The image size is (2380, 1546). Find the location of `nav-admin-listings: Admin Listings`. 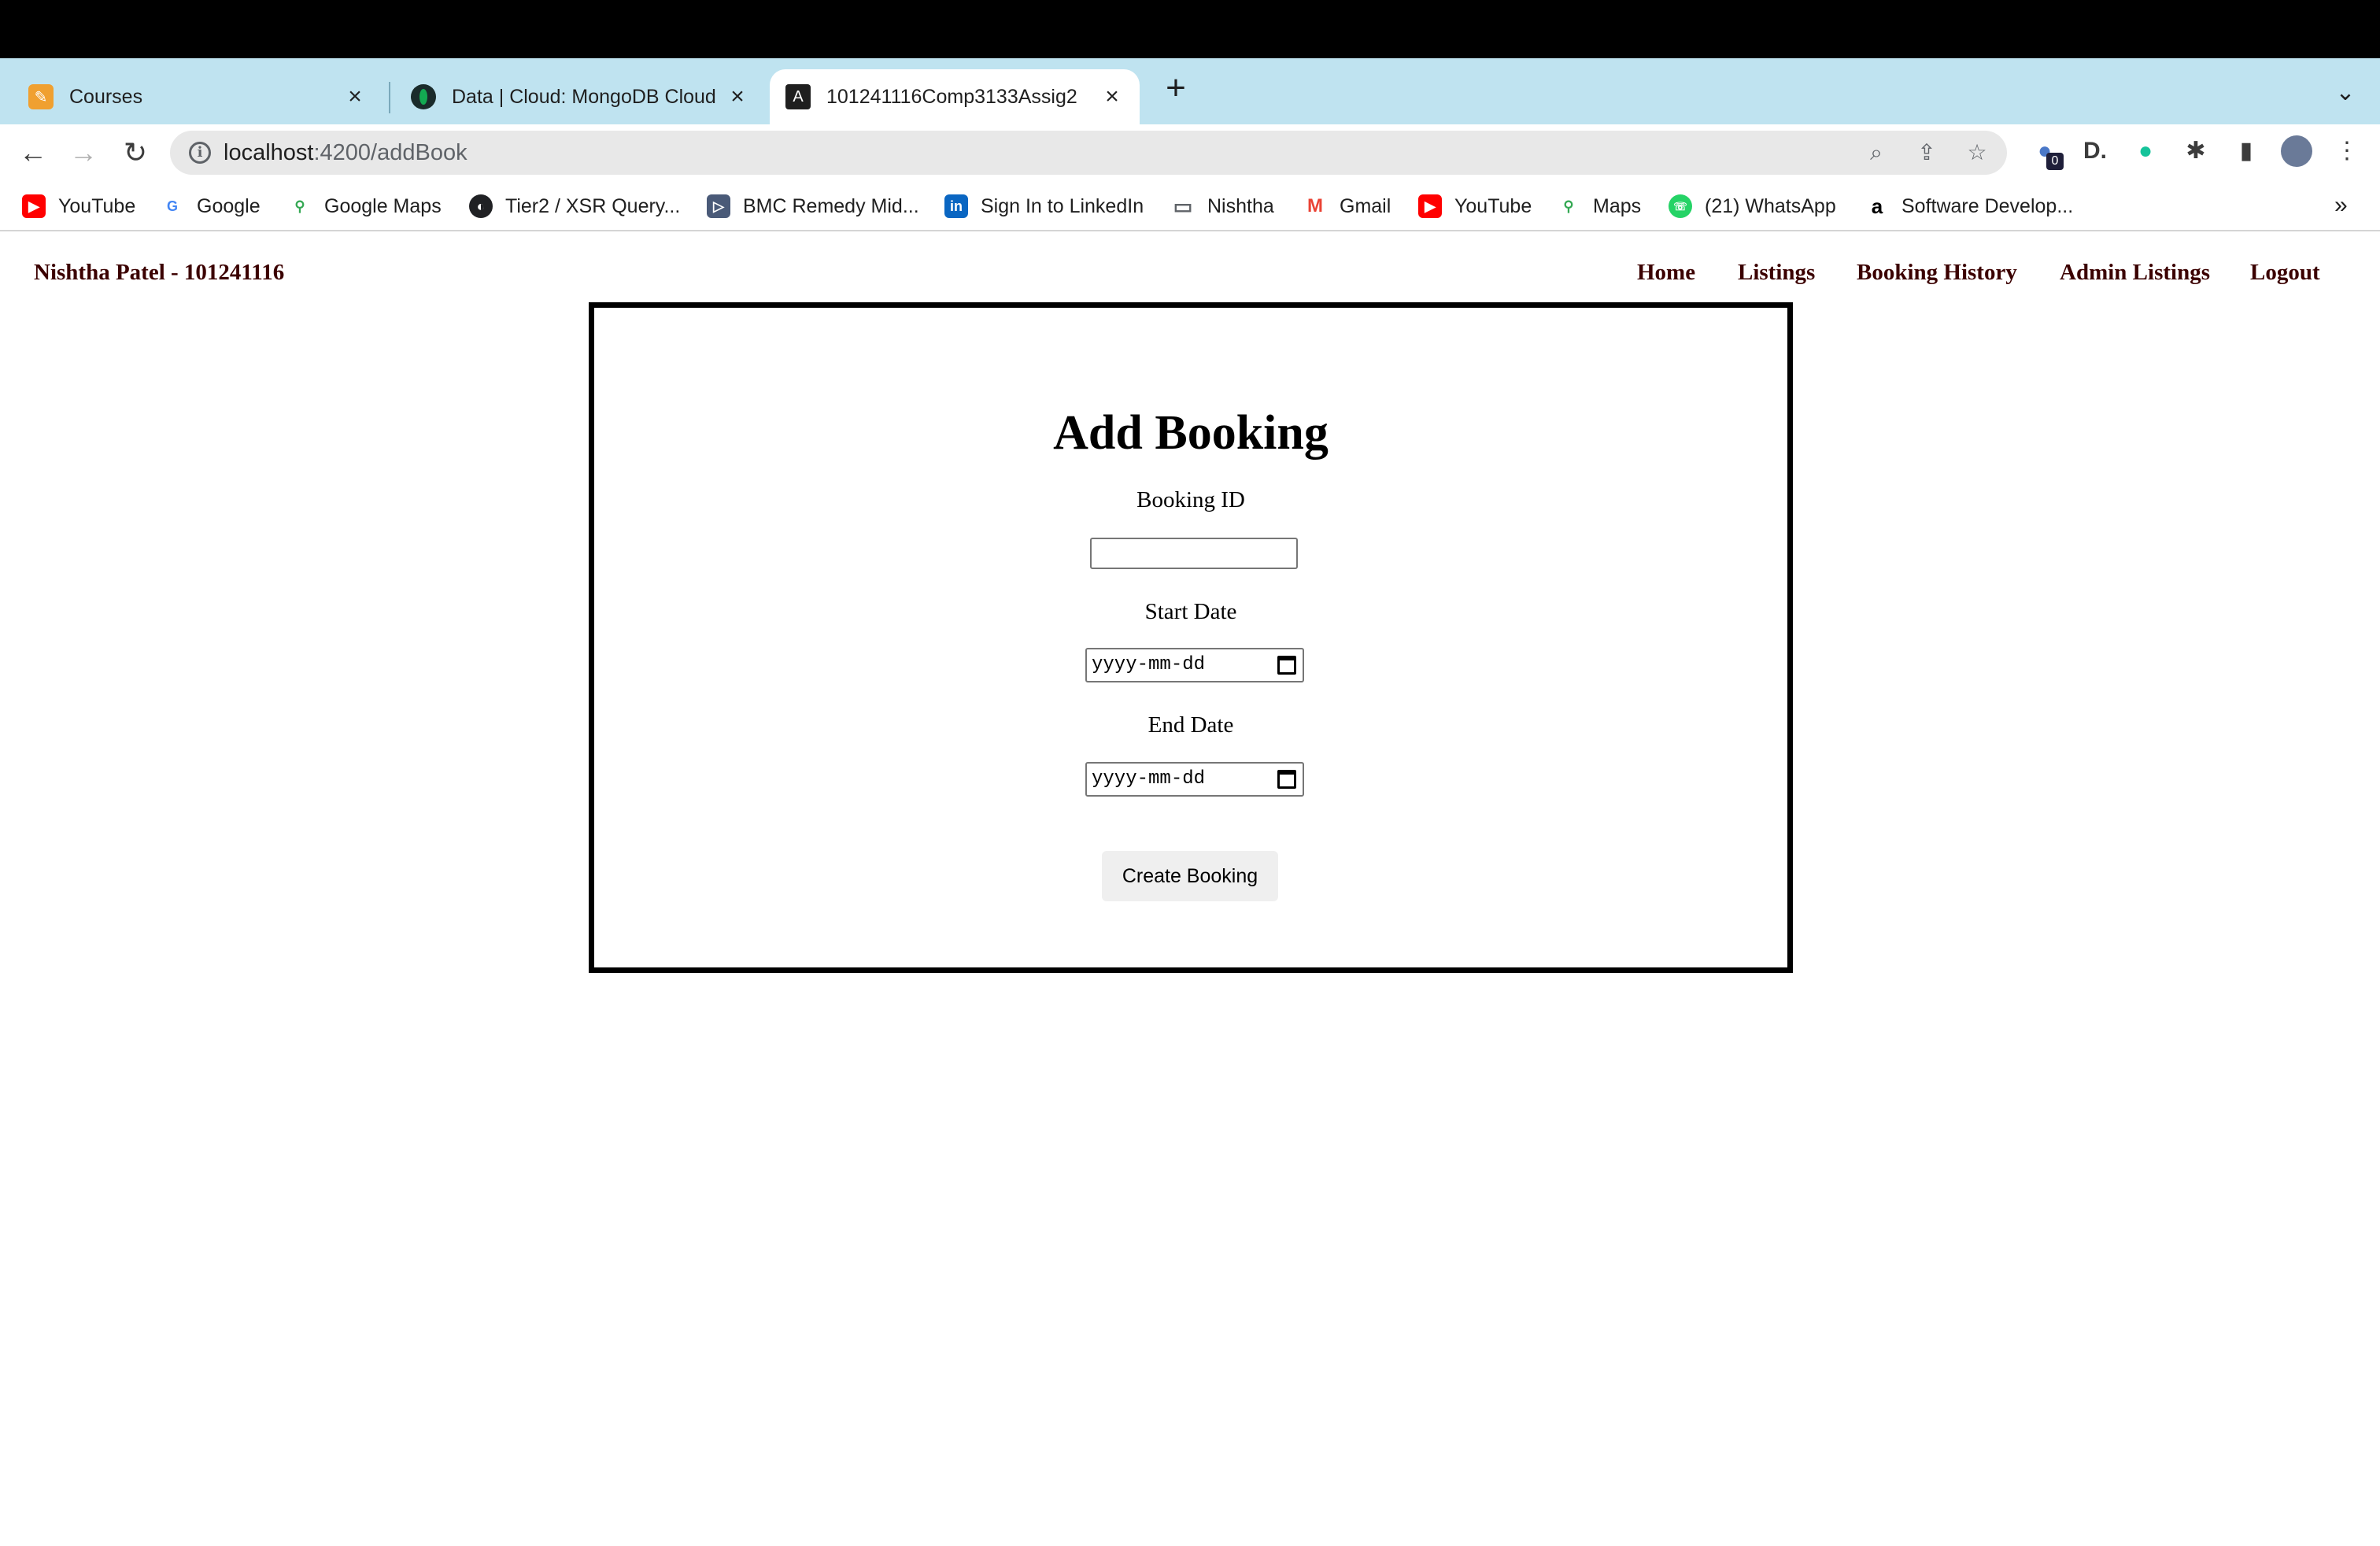

nav-admin-listings: Admin Listings is located at coordinates (2135, 273).